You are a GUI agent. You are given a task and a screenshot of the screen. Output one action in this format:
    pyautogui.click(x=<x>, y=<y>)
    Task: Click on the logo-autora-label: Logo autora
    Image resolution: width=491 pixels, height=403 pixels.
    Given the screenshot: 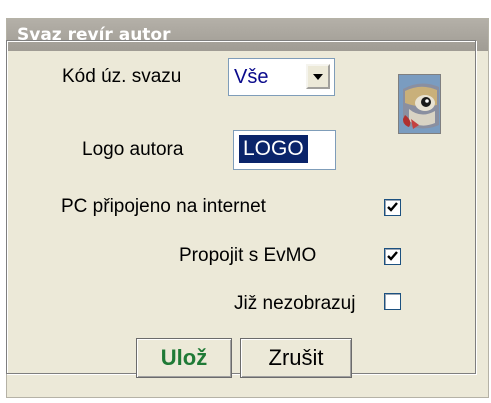 What is the action you would take?
    pyautogui.click(x=133, y=149)
    